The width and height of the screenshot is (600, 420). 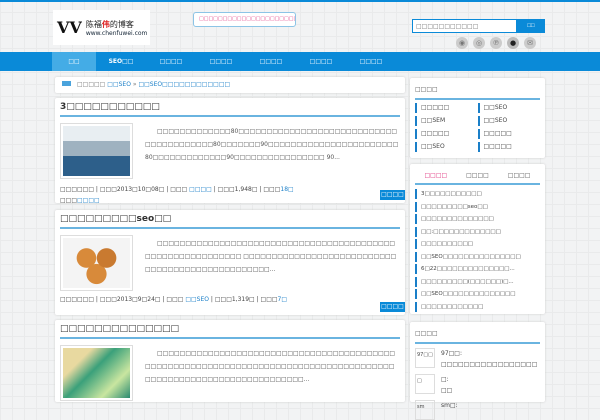 I want to click on post-title: □□□□□□□□□□□□□□, so click(x=230, y=331).